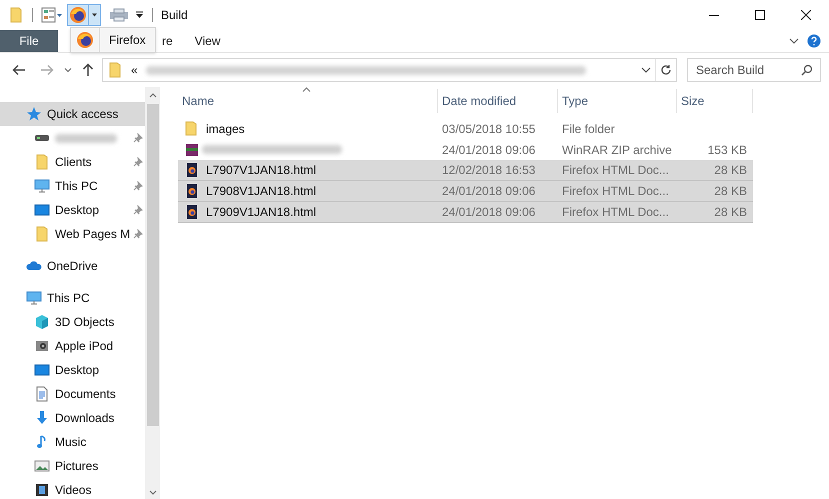 The height and width of the screenshot is (499, 829). I want to click on cube-icon, so click(42, 322).